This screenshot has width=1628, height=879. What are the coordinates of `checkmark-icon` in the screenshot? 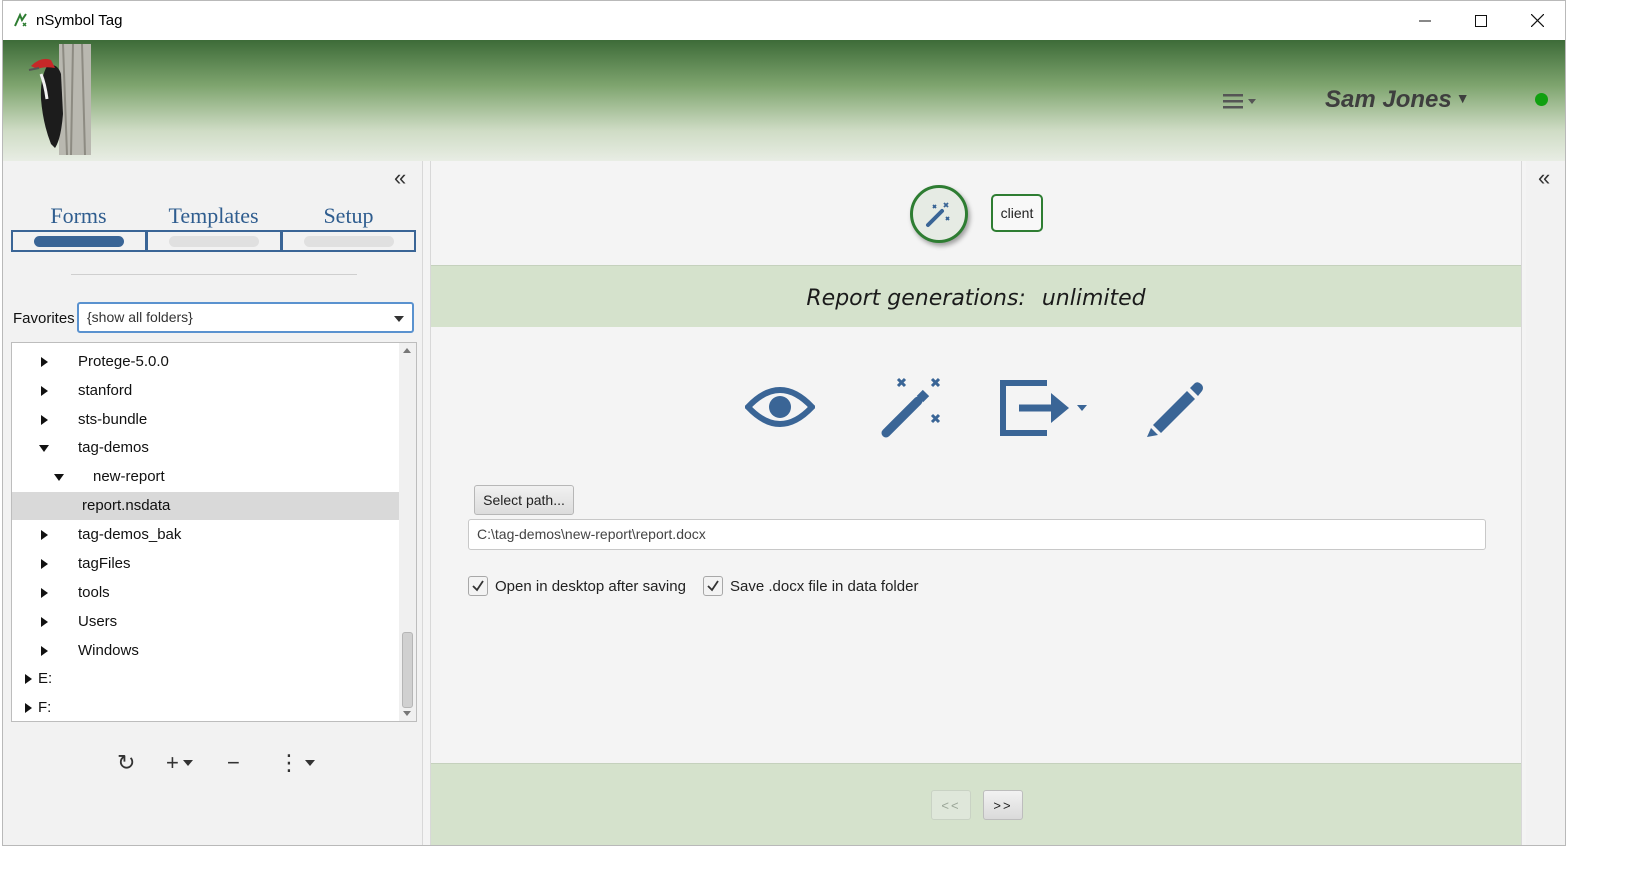 It's located at (713, 586).